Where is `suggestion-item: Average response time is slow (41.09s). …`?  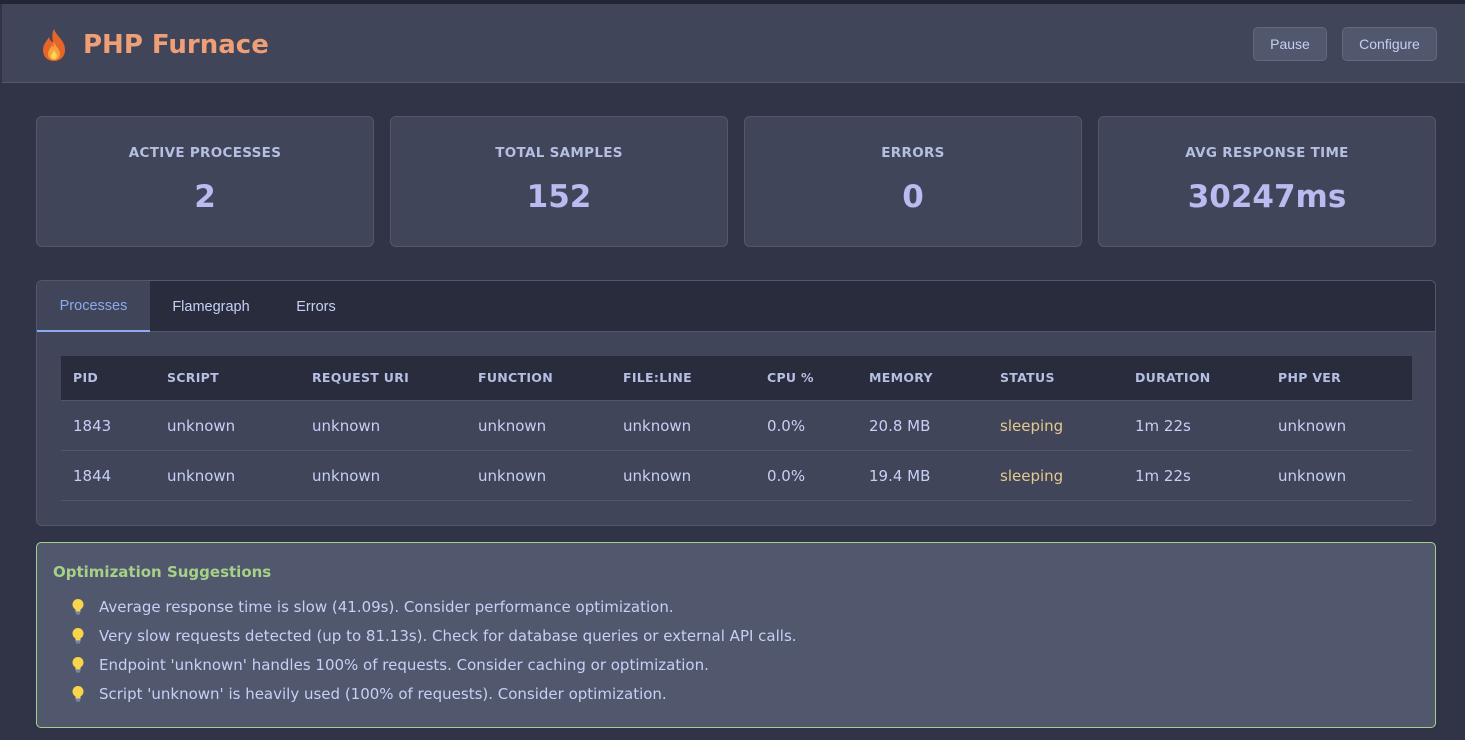
suggestion-item: Average response time is slow (41.09s). … is located at coordinates (372, 607).